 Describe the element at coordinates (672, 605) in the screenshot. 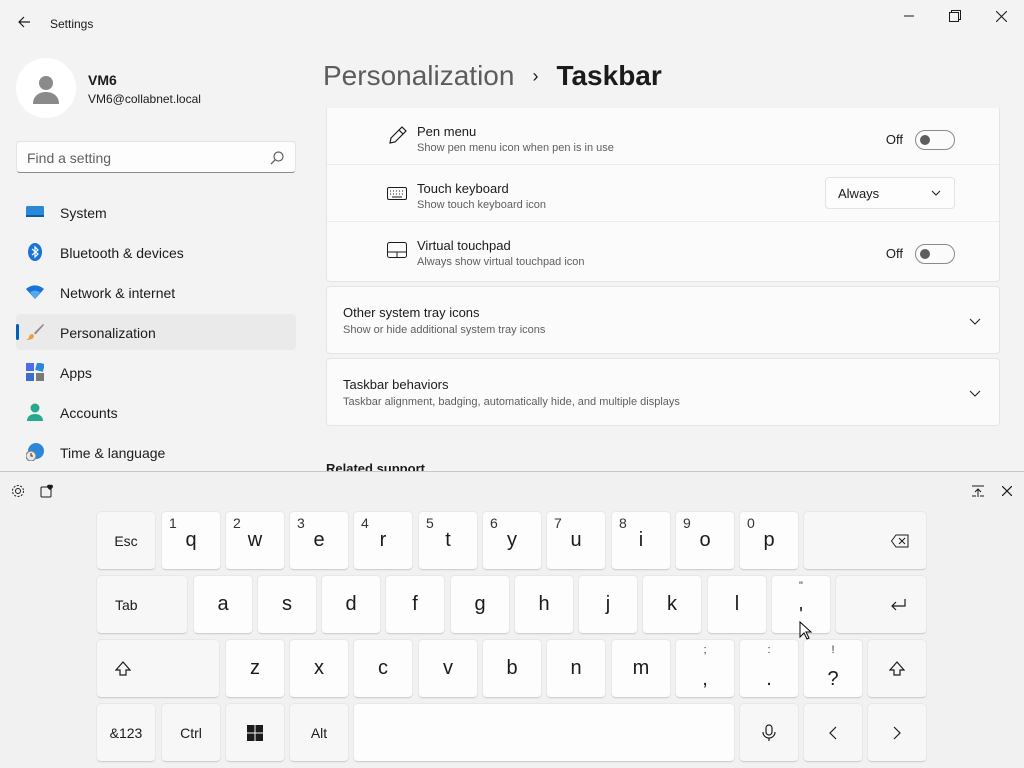

I see `key-k: k` at that location.